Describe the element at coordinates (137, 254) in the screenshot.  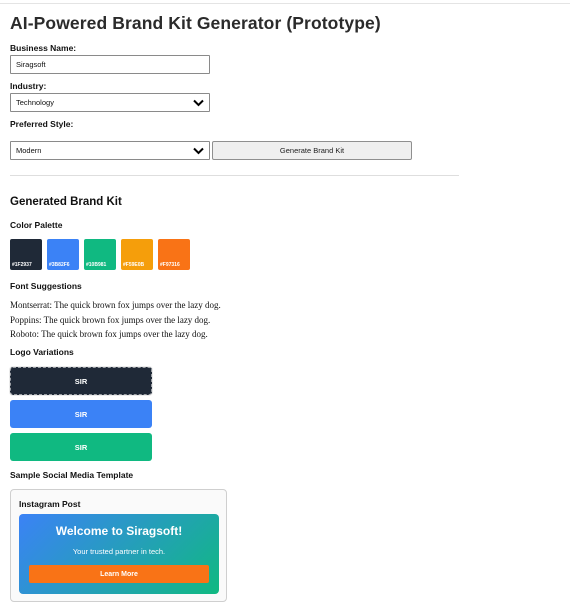
I see `color-swatch: #F59E0B` at that location.